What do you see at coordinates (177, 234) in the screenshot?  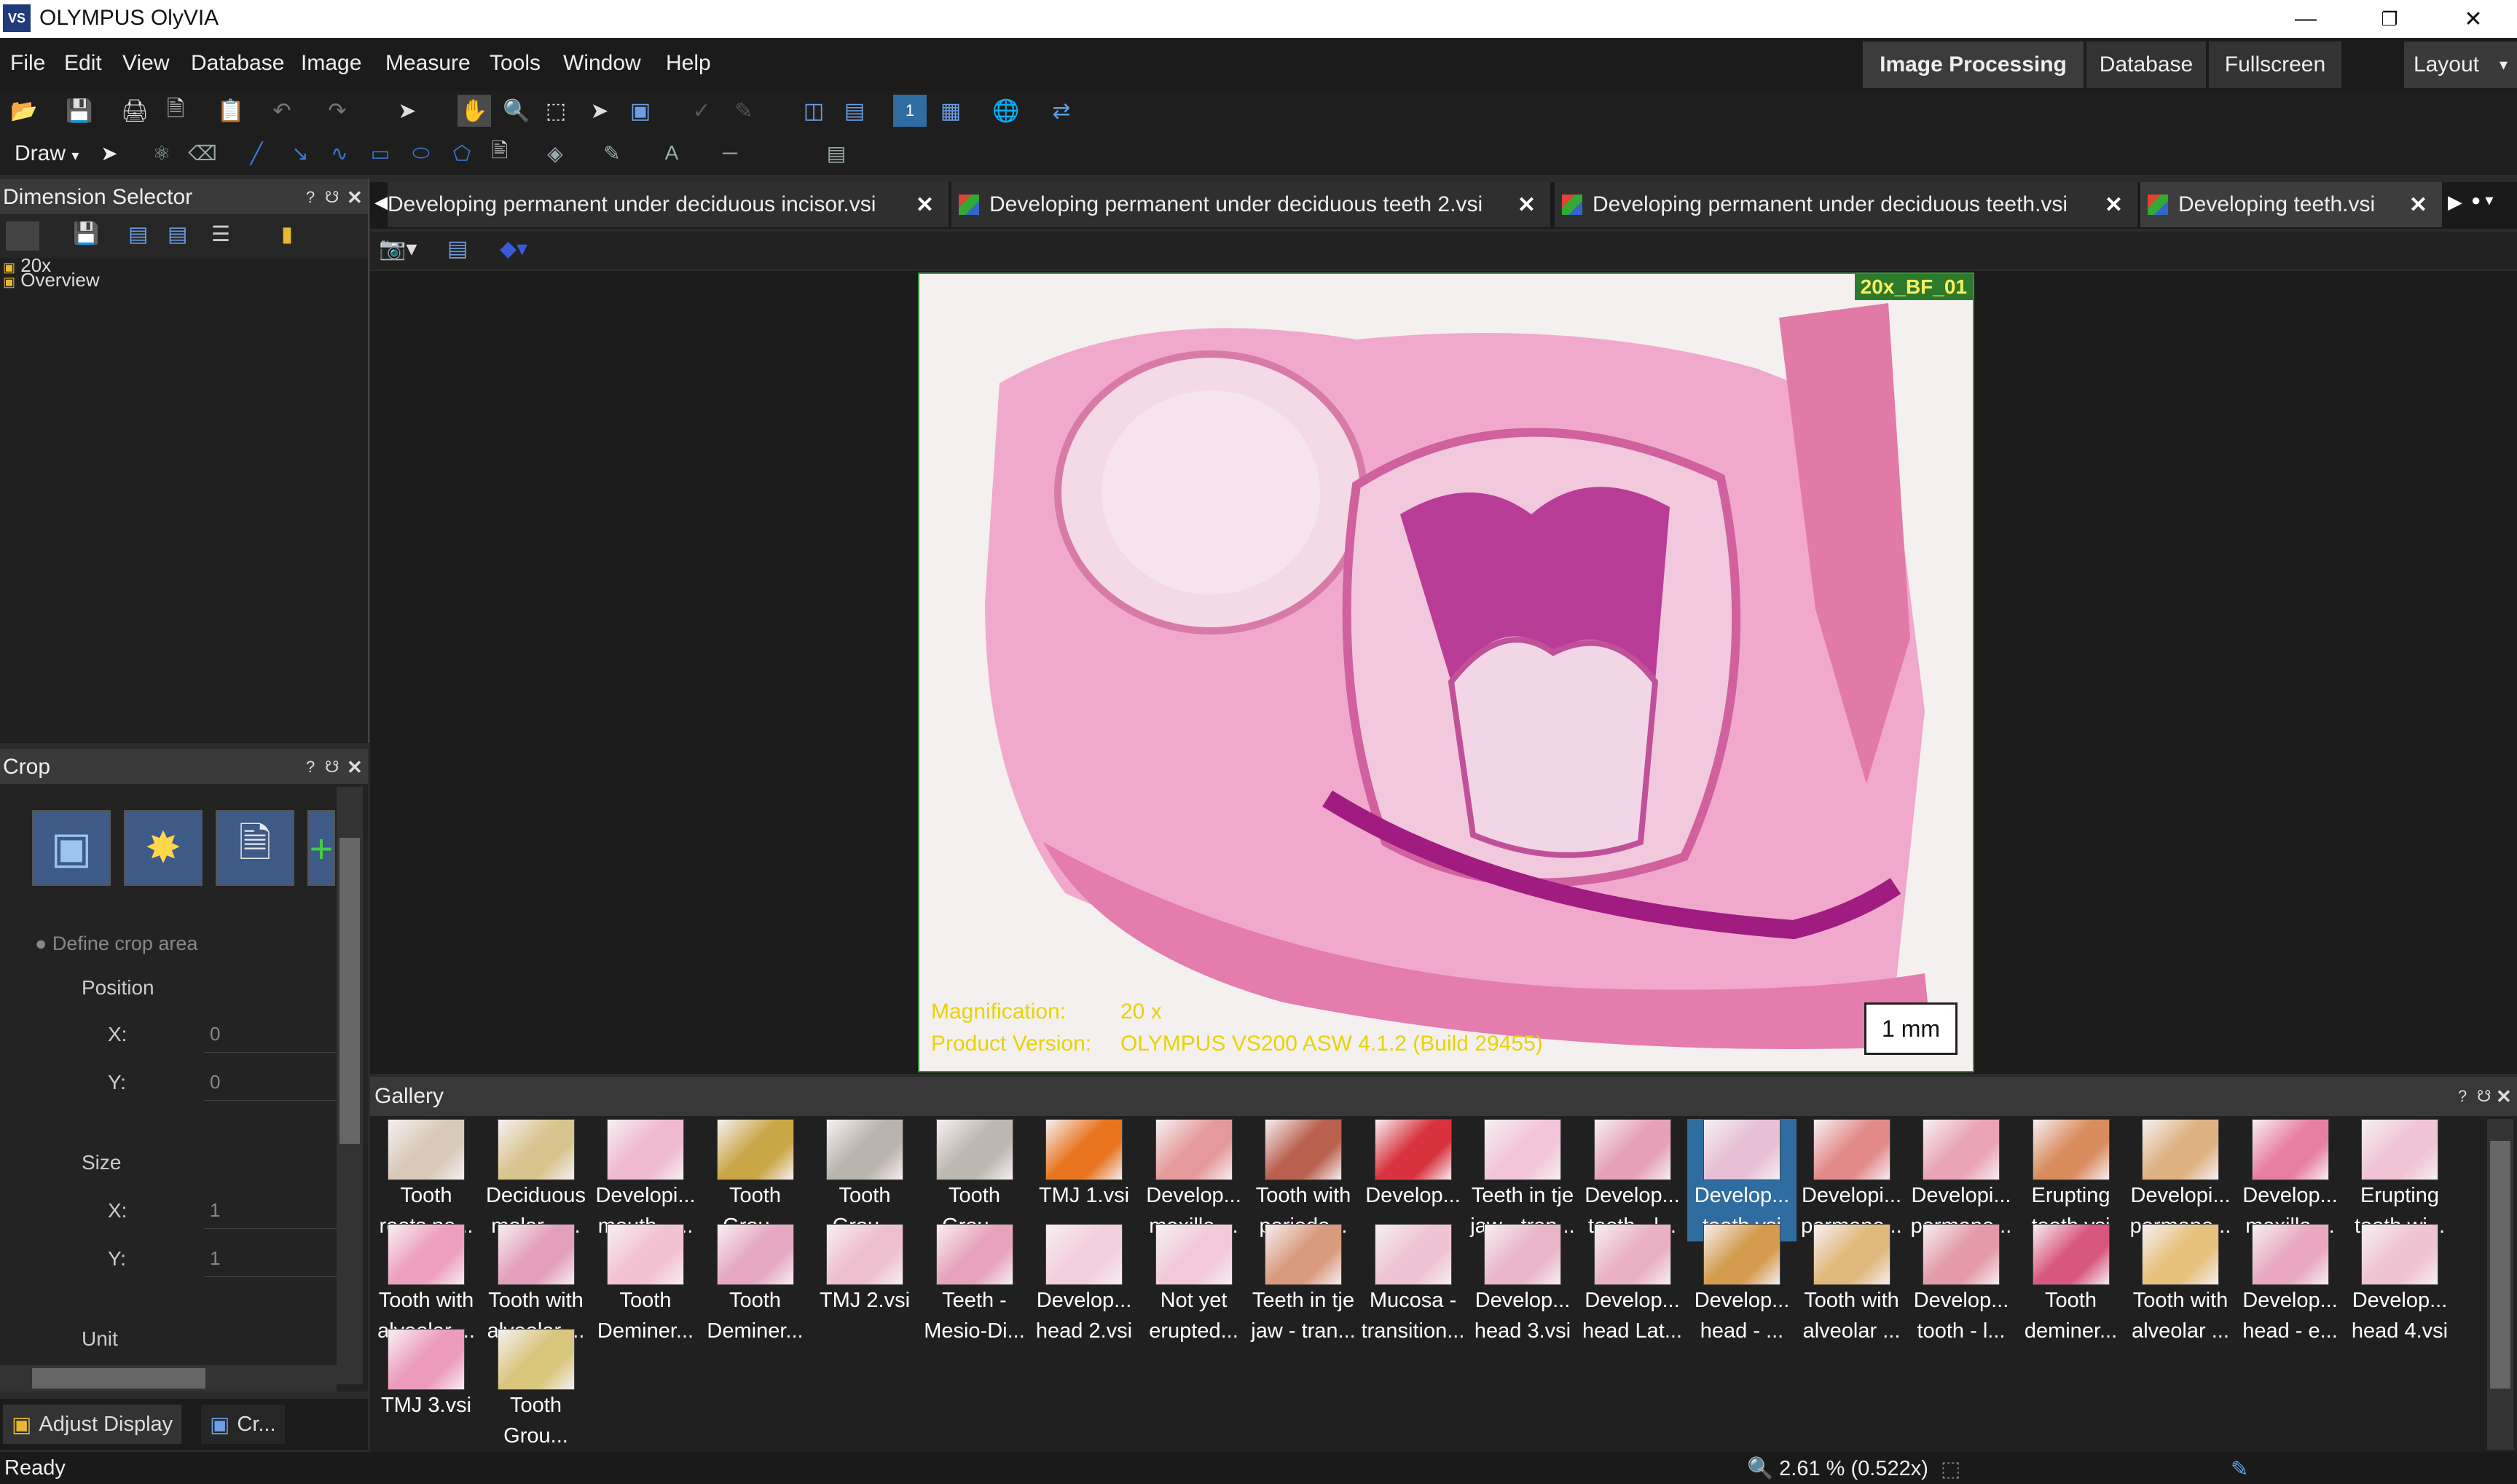 I see `layer-list-icon: ▤` at bounding box center [177, 234].